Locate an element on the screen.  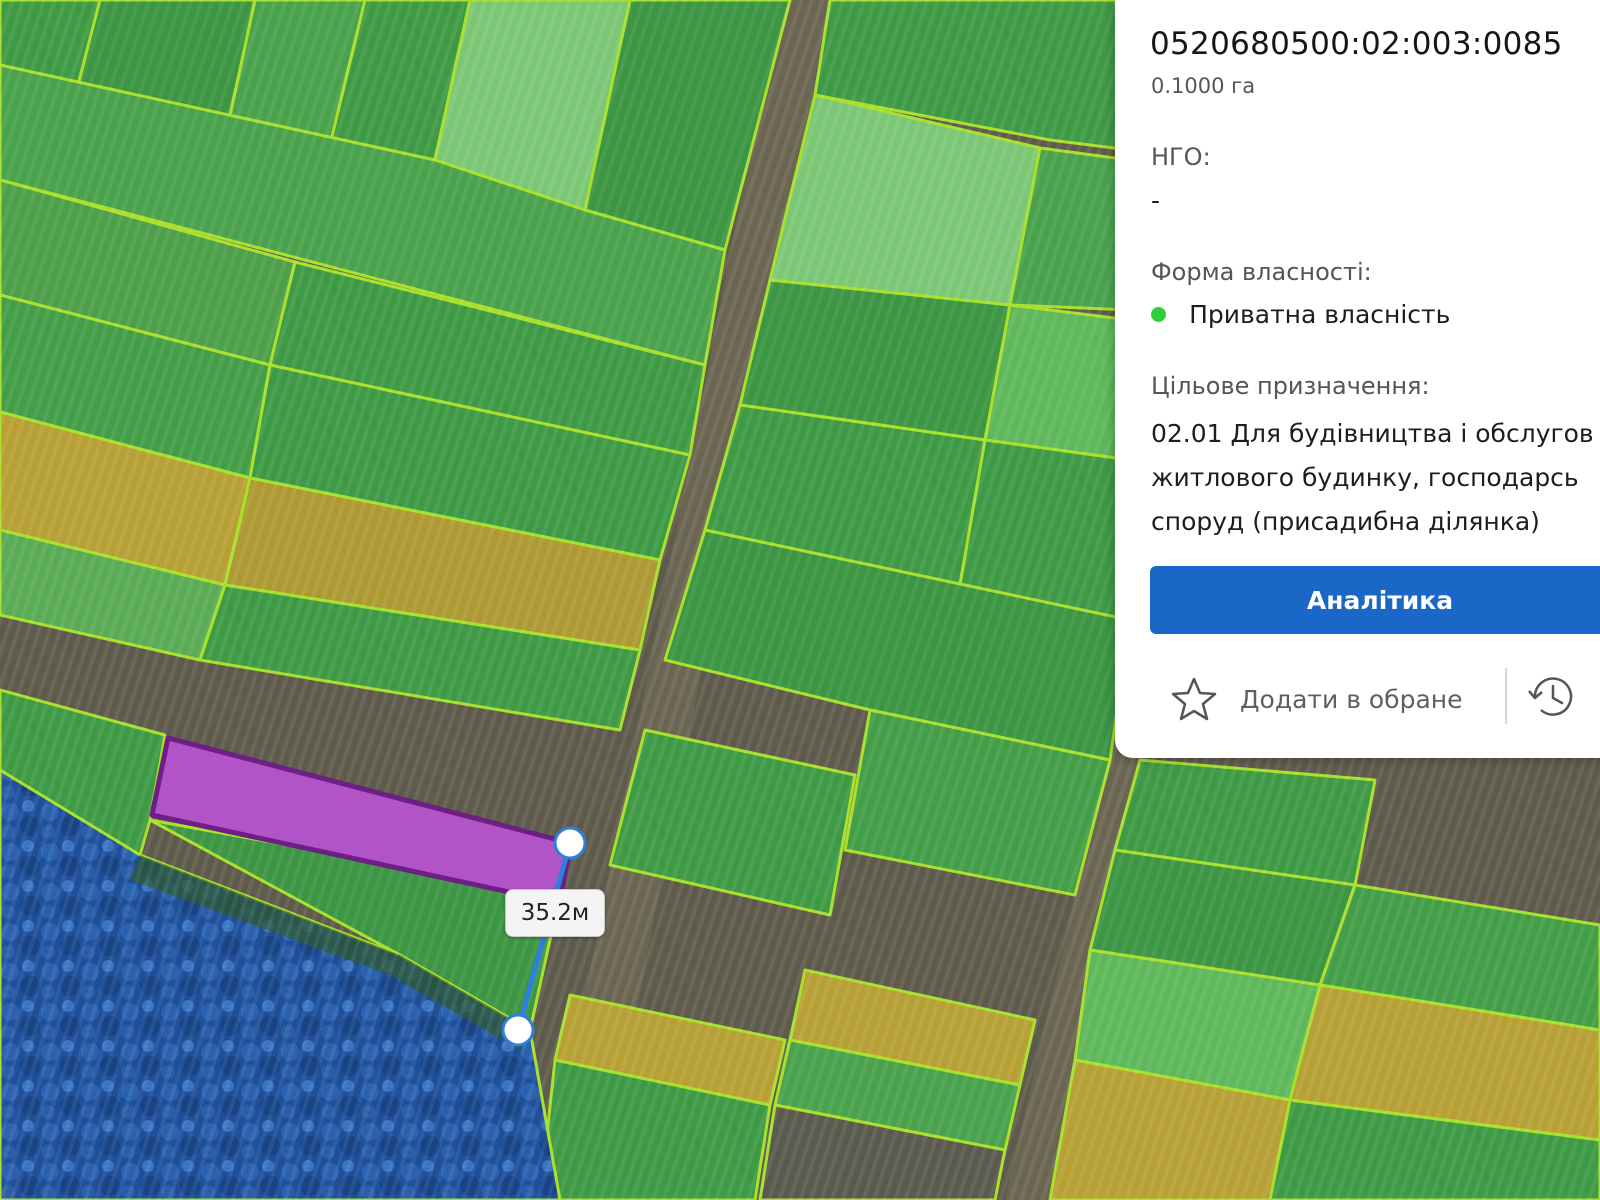
status-dot-icon is located at coordinates (1158, 314).